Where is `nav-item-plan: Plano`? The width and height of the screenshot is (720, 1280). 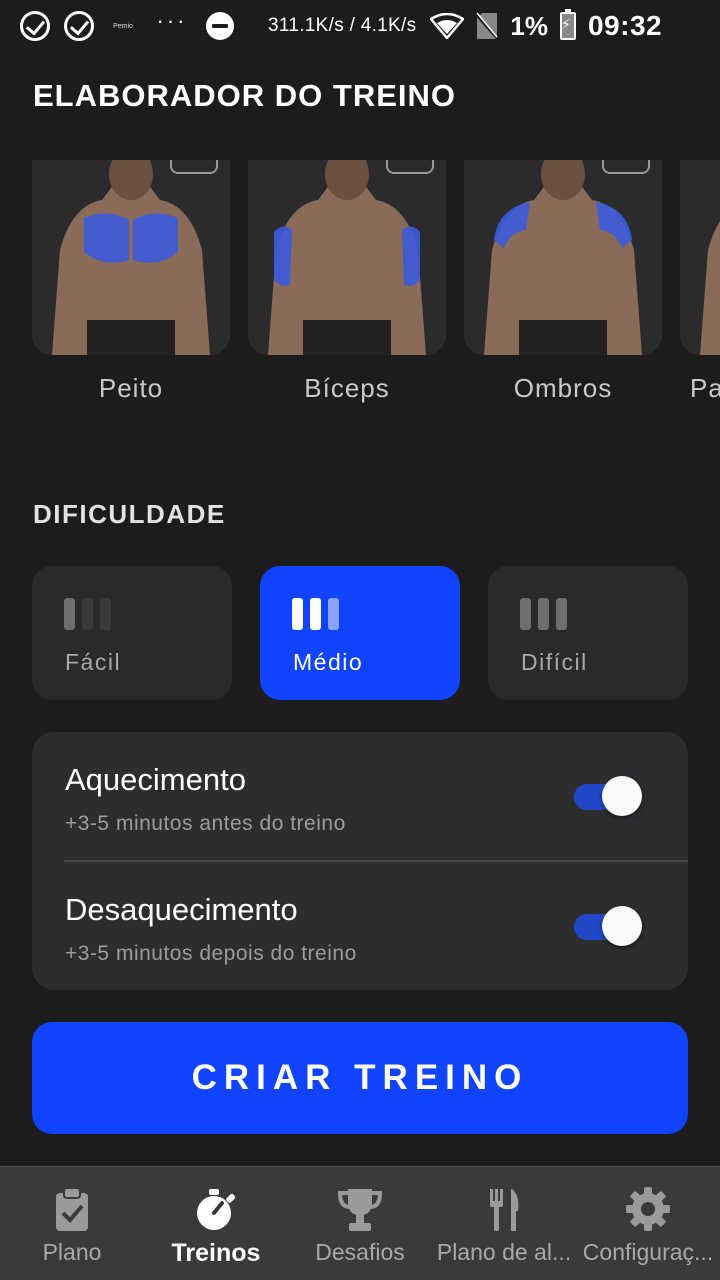
nav-item-plan: Plano is located at coordinates (72, 1223).